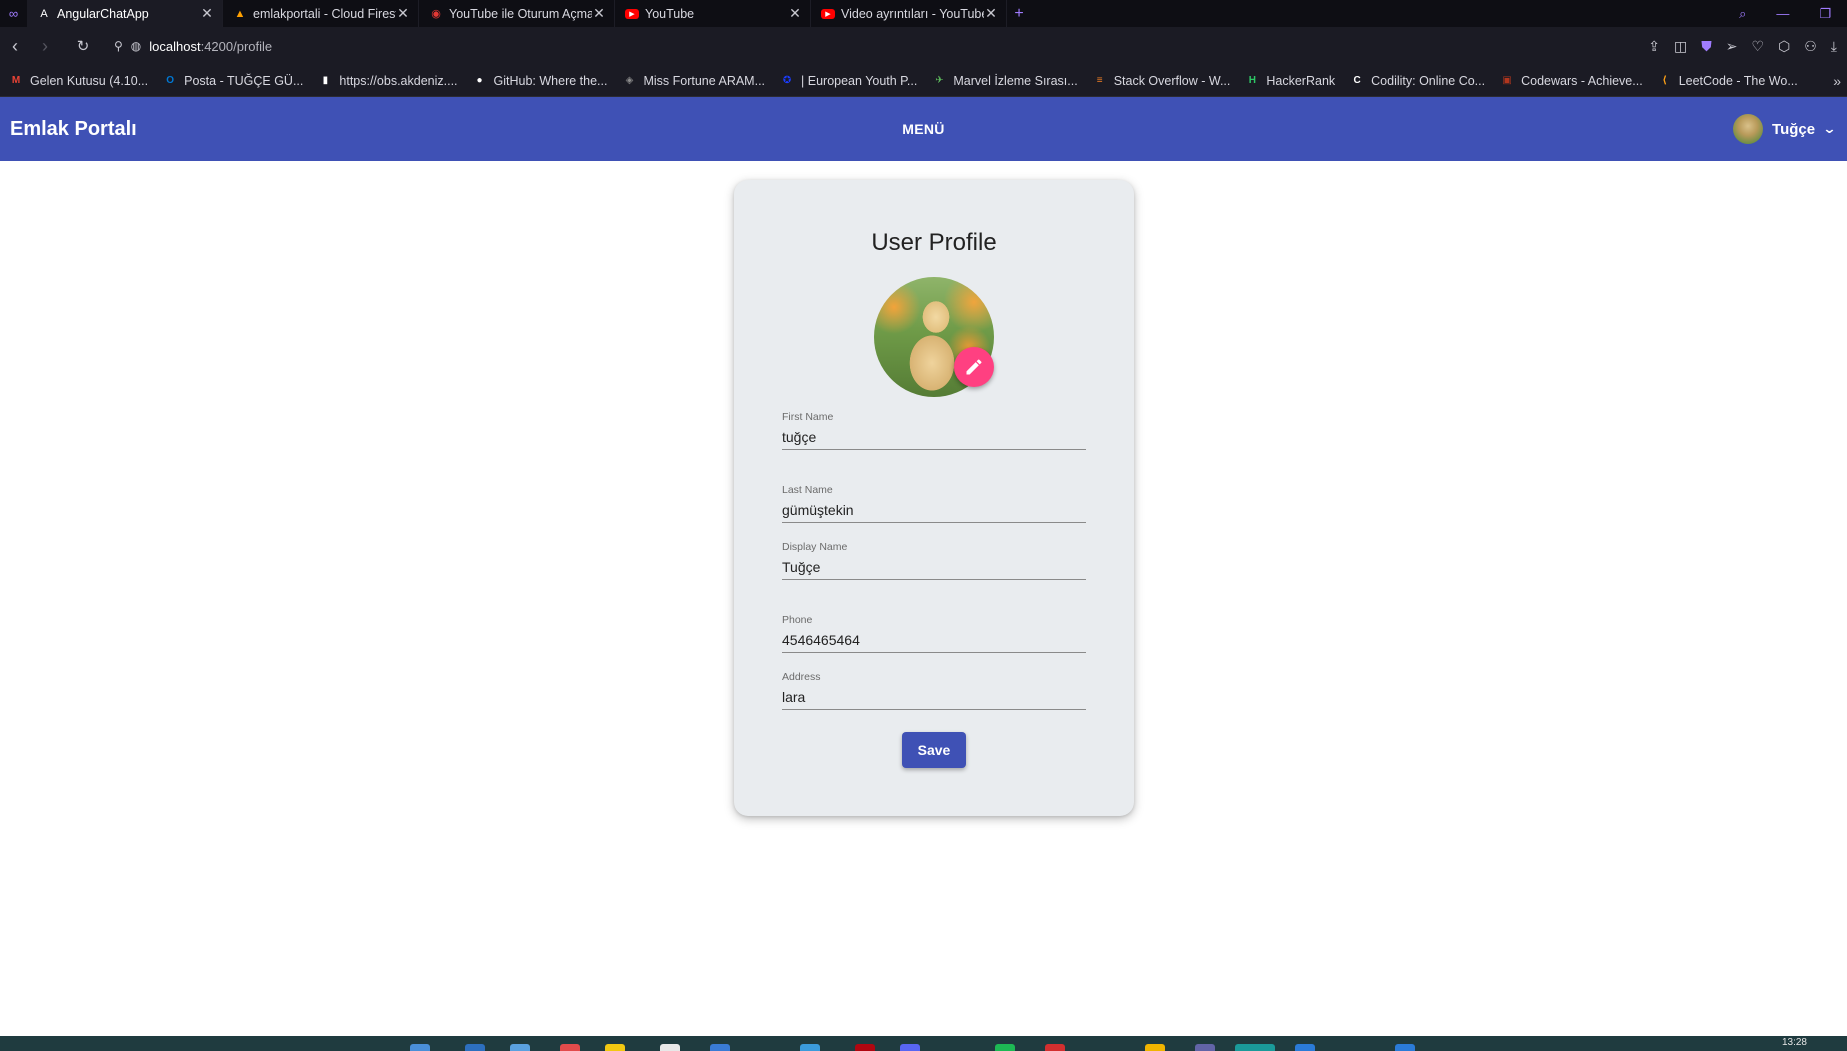  I want to click on display-name-input, so click(934, 567).